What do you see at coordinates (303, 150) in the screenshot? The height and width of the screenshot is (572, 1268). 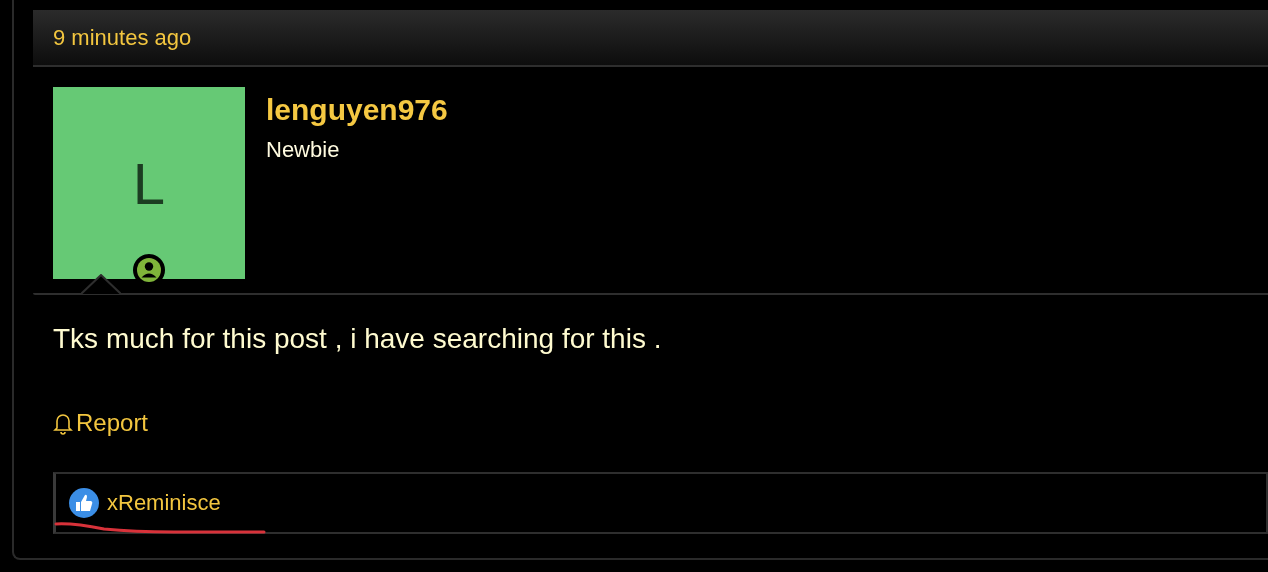 I see `user-title: Newbie` at bounding box center [303, 150].